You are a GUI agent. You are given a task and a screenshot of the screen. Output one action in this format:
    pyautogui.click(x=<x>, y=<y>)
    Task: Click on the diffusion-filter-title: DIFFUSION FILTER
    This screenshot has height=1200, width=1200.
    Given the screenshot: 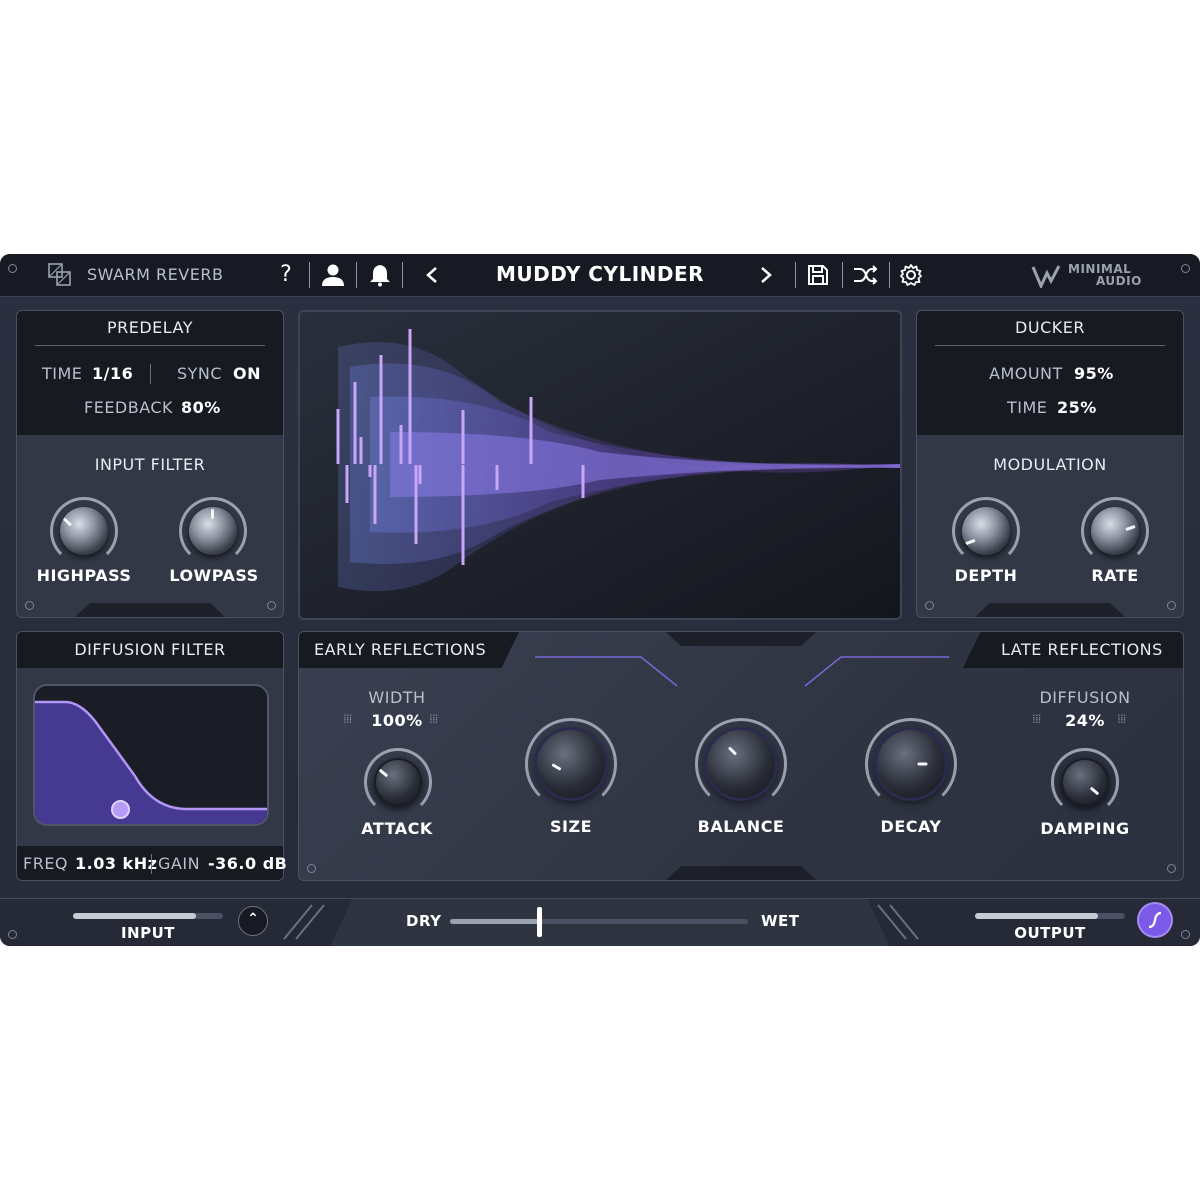 What is the action you would take?
    pyautogui.click(x=150, y=649)
    